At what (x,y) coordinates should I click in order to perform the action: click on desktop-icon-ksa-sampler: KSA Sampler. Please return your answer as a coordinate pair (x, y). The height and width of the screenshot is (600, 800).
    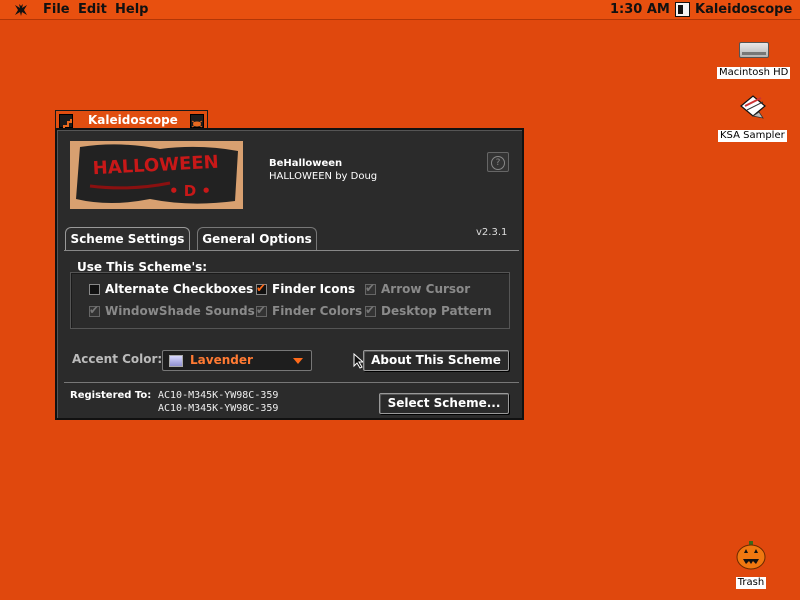
    Looking at the image, I should click on (752, 117).